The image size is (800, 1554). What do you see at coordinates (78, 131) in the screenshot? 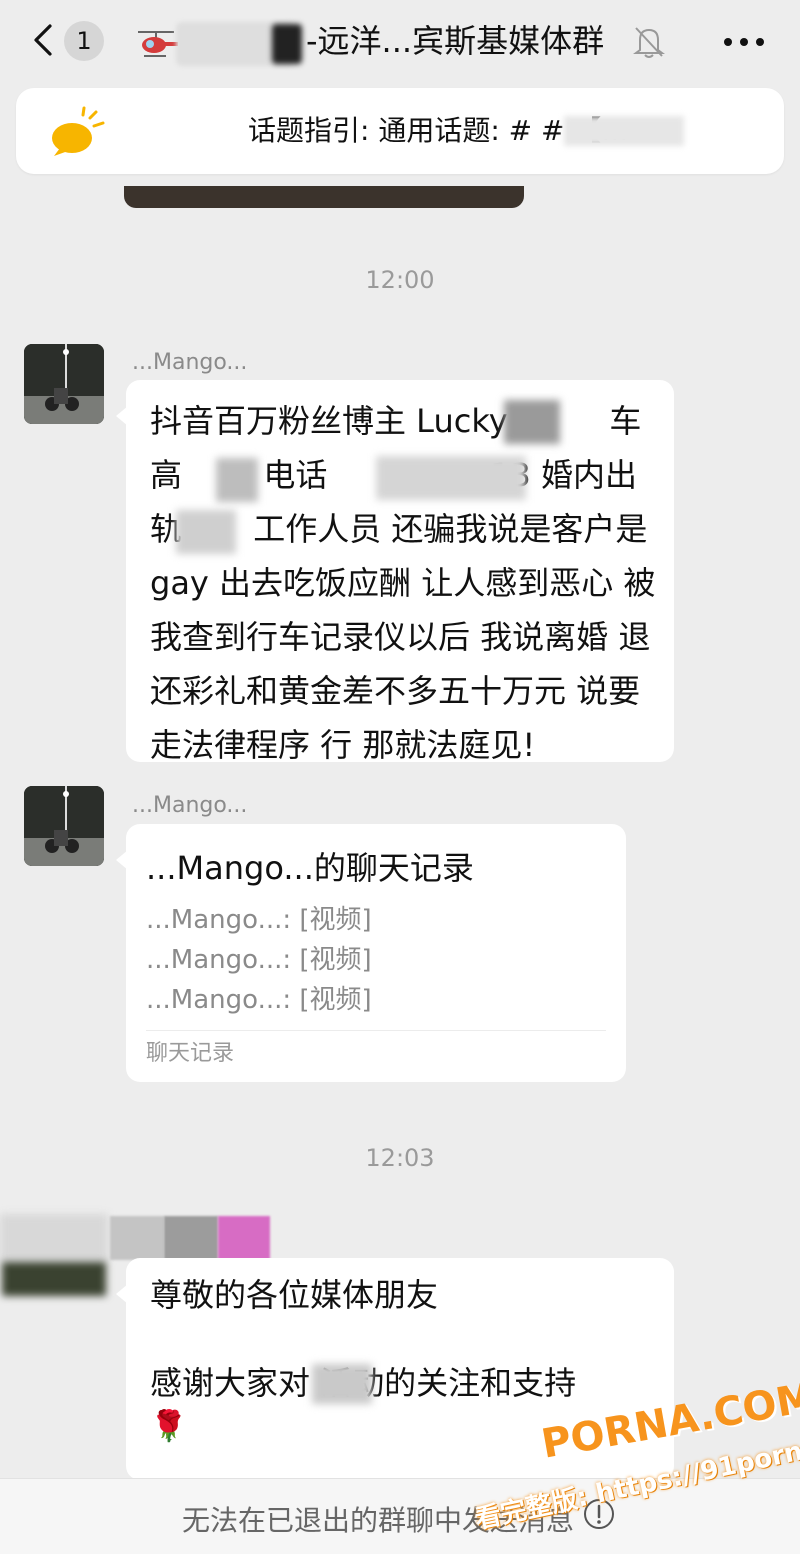
I see `chat-bubble-icon` at bounding box center [78, 131].